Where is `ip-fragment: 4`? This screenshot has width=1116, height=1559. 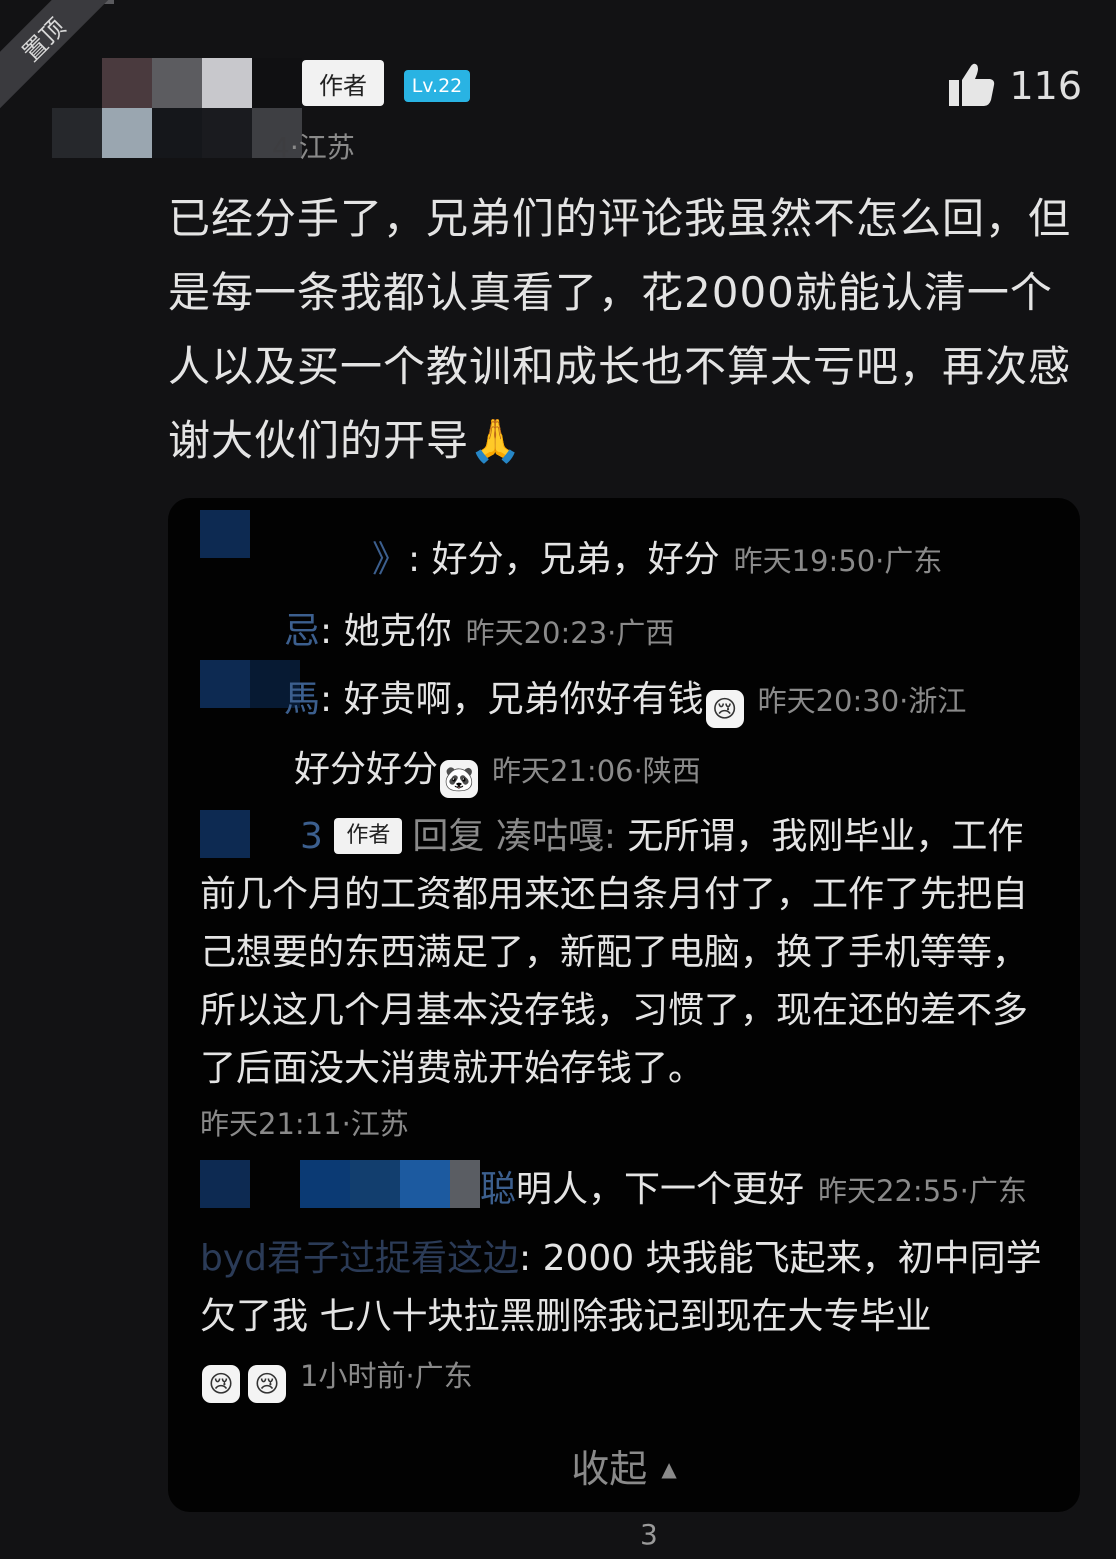 ip-fragment: 4 is located at coordinates (281, 147).